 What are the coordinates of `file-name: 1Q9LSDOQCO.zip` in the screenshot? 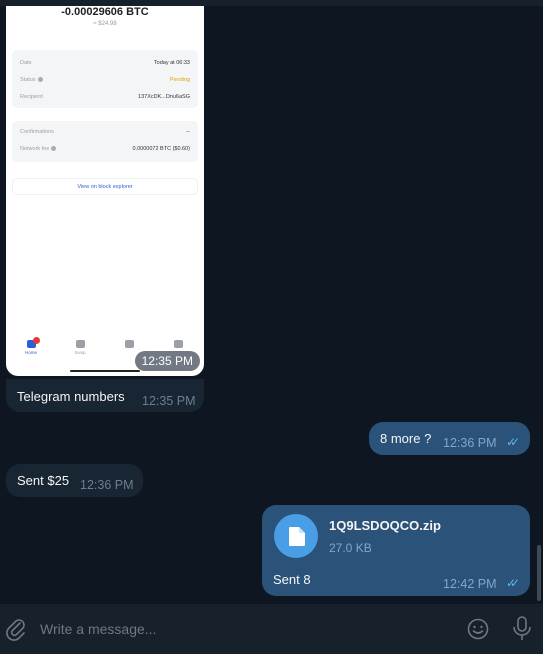 It's located at (385, 525).